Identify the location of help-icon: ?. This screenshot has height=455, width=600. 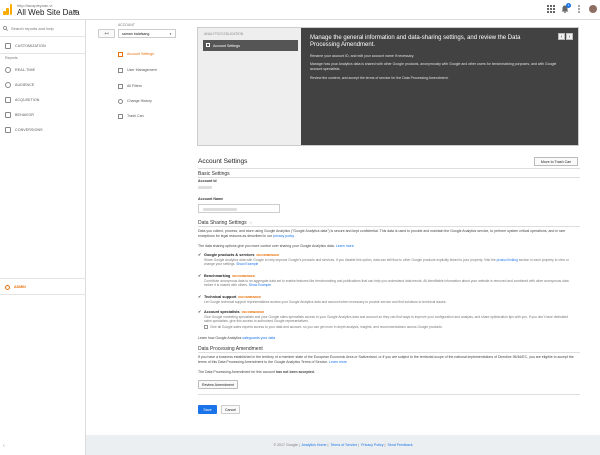
(251, 223).